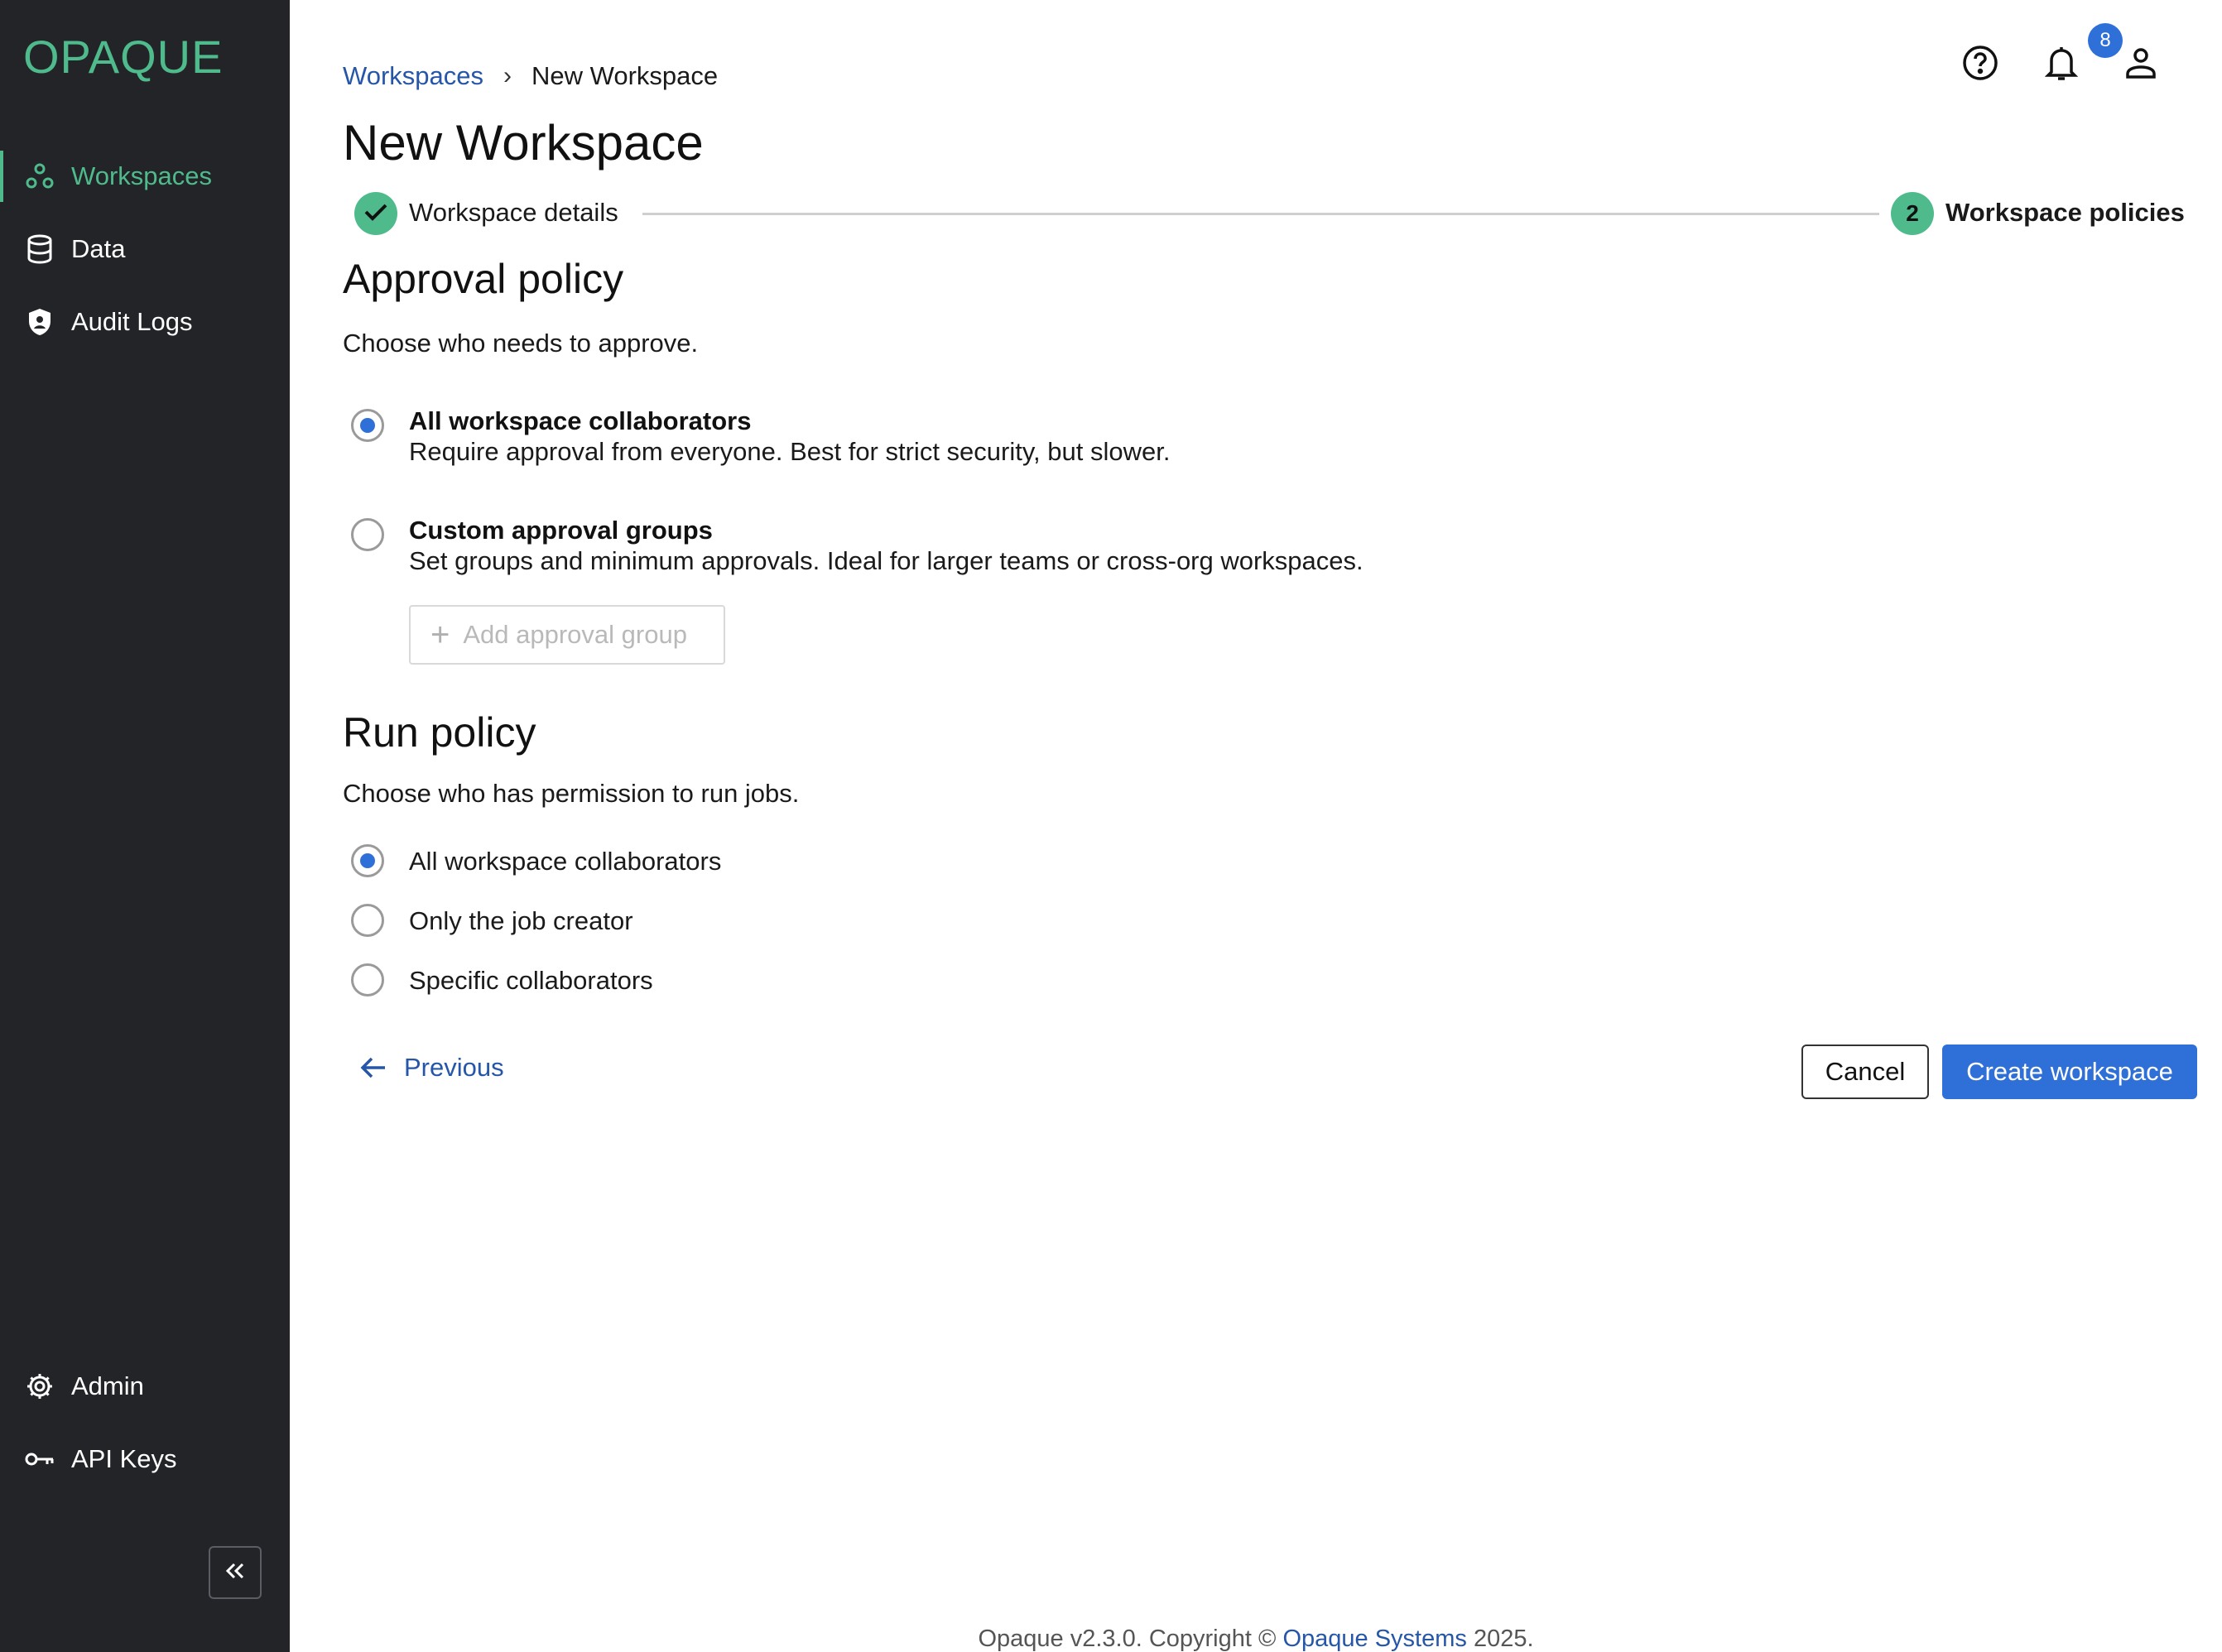 The image size is (2222, 1652). Describe the element at coordinates (580, 420) in the screenshot. I see `approval-option-title: All workspace collaborators` at that location.